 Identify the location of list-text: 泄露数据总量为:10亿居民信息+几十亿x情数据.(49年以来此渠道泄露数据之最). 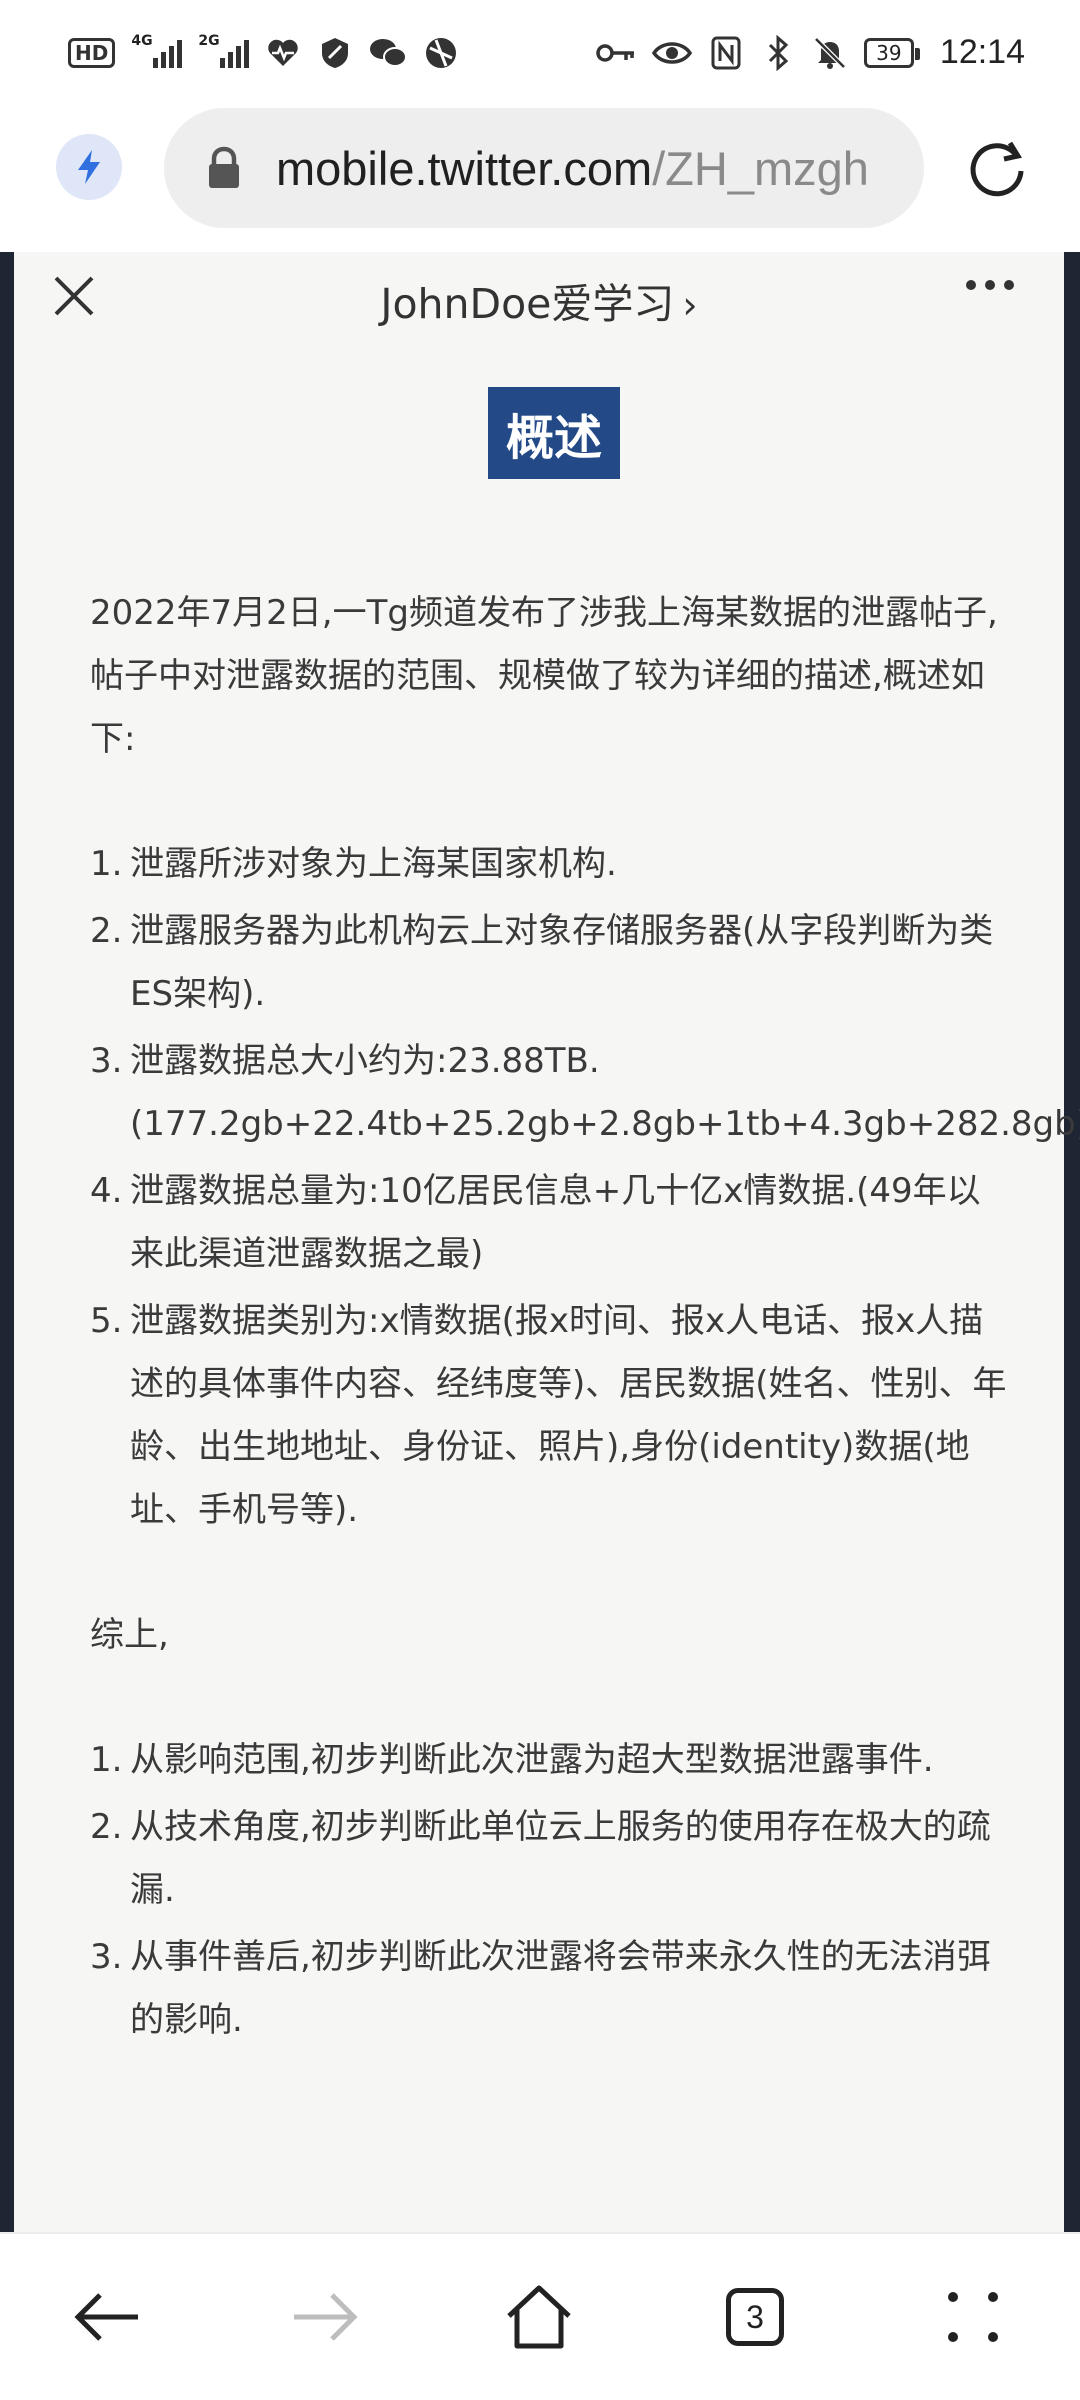
(555, 1222).